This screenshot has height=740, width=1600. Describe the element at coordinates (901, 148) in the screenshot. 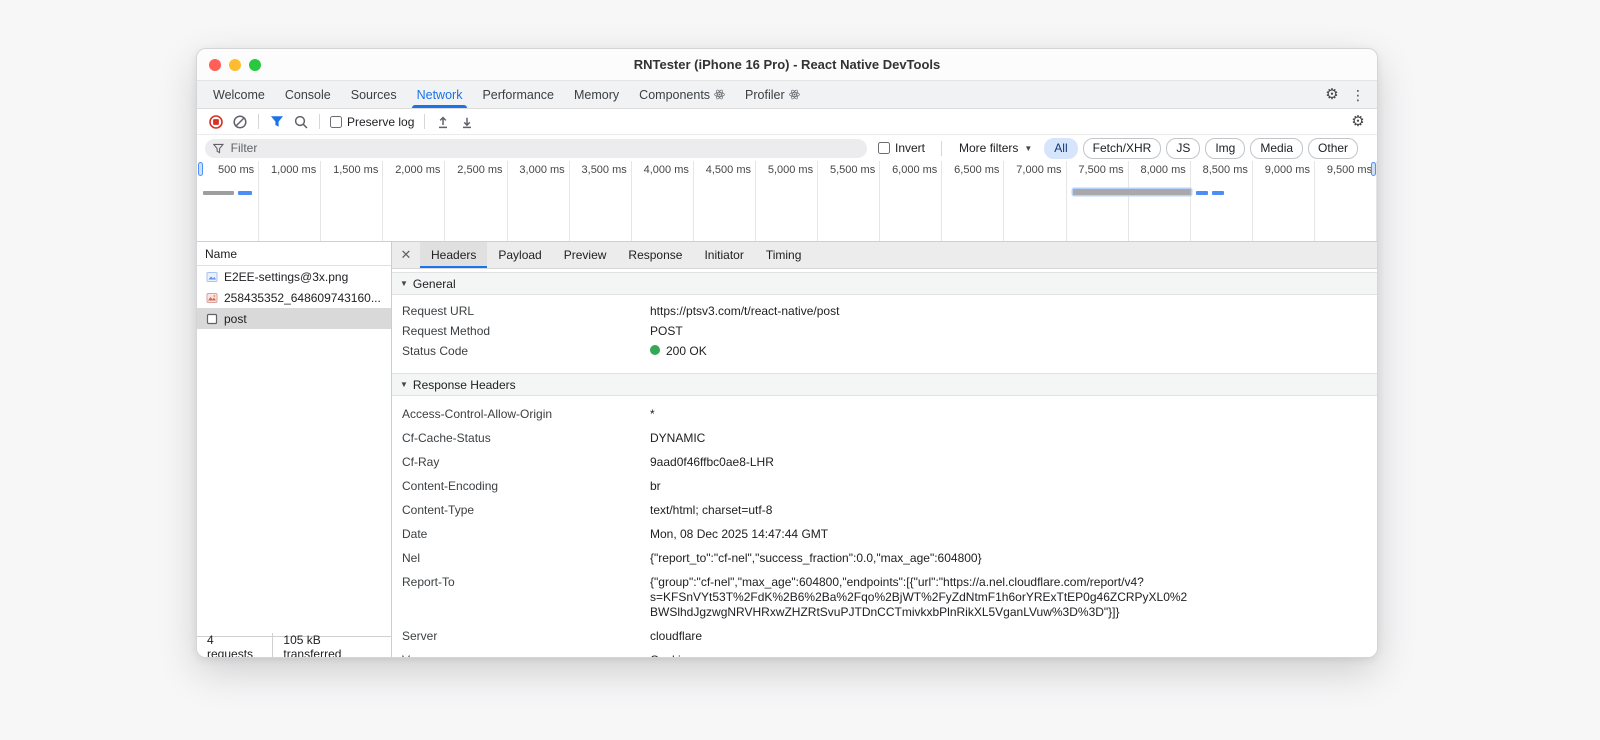

I see `invert-filter-toggle: Invert` at that location.